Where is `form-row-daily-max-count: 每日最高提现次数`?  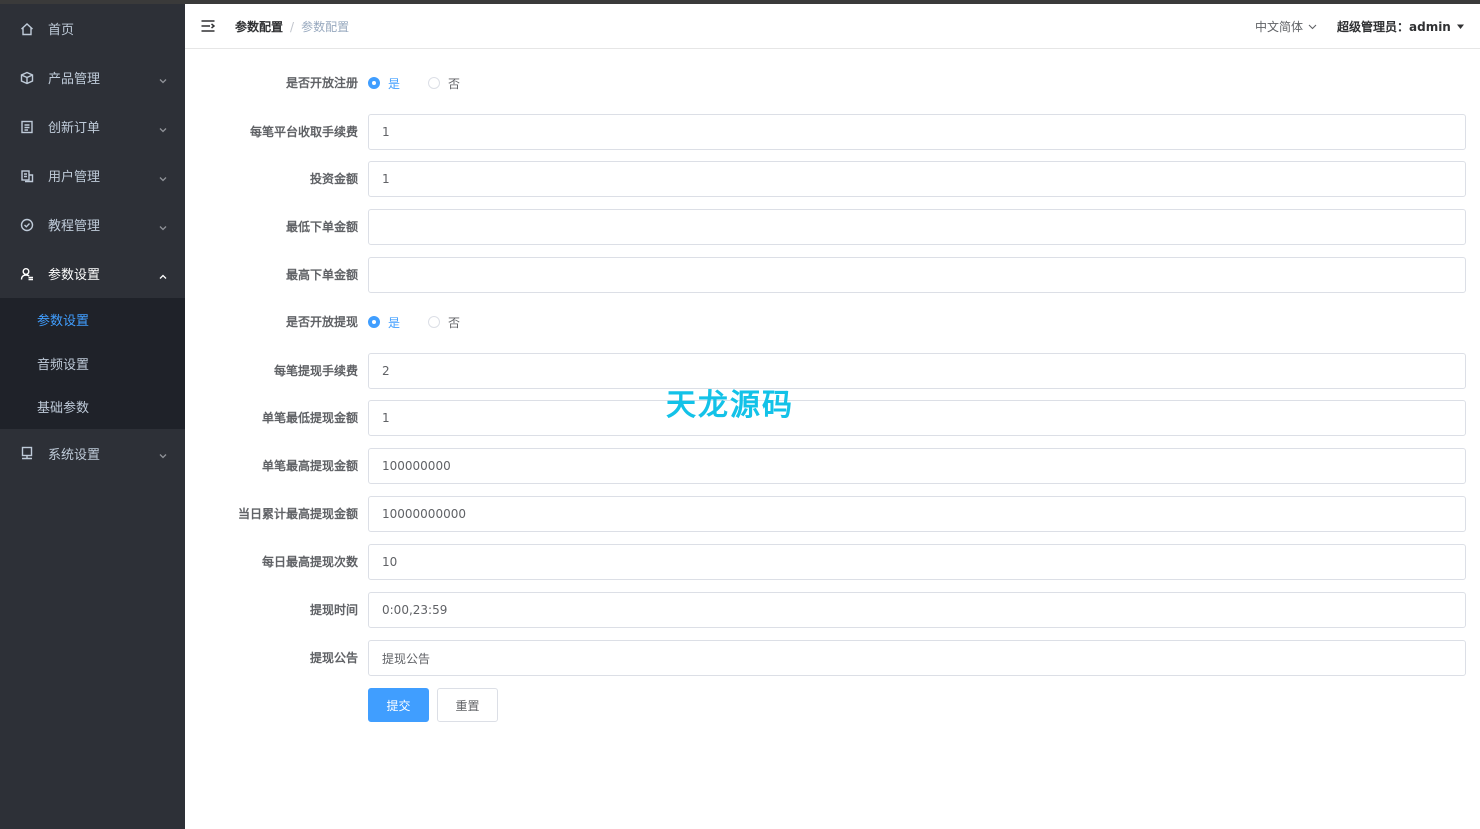
form-row-daily-max-count: 每日最高提现次数 is located at coordinates (832, 562).